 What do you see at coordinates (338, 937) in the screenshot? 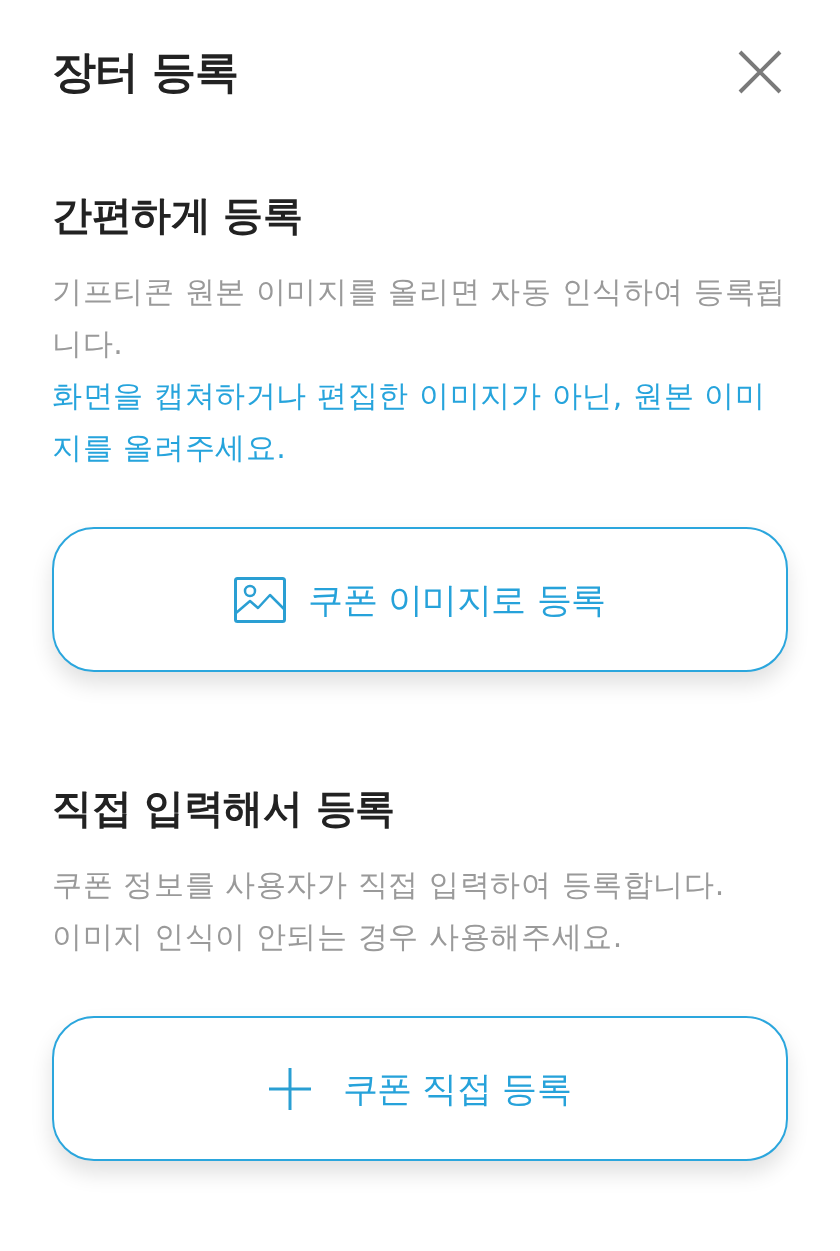
I see `description-text: 이미지 인식이 안되는 경우 사용해주세요.` at bounding box center [338, 937].